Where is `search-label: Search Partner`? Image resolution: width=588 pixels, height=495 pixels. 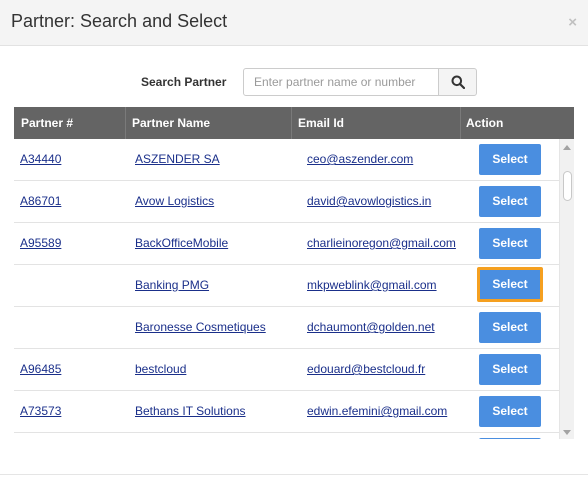
search-label: Search Partner is located at coordinates (184, 82).